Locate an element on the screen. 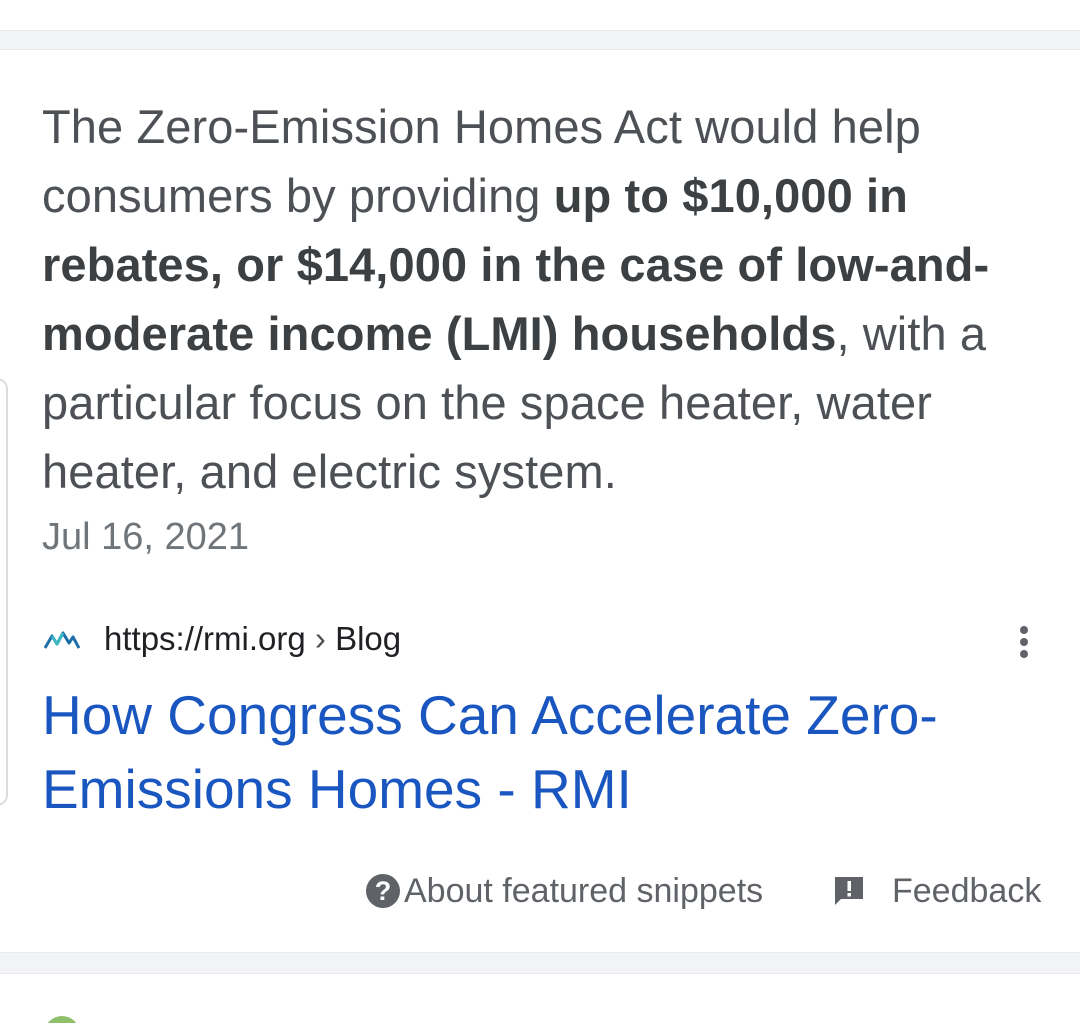 This screenshot has height=1023, width=1080. snippet-date: Jul 16, 2021 is located at coordinates (146, 537).